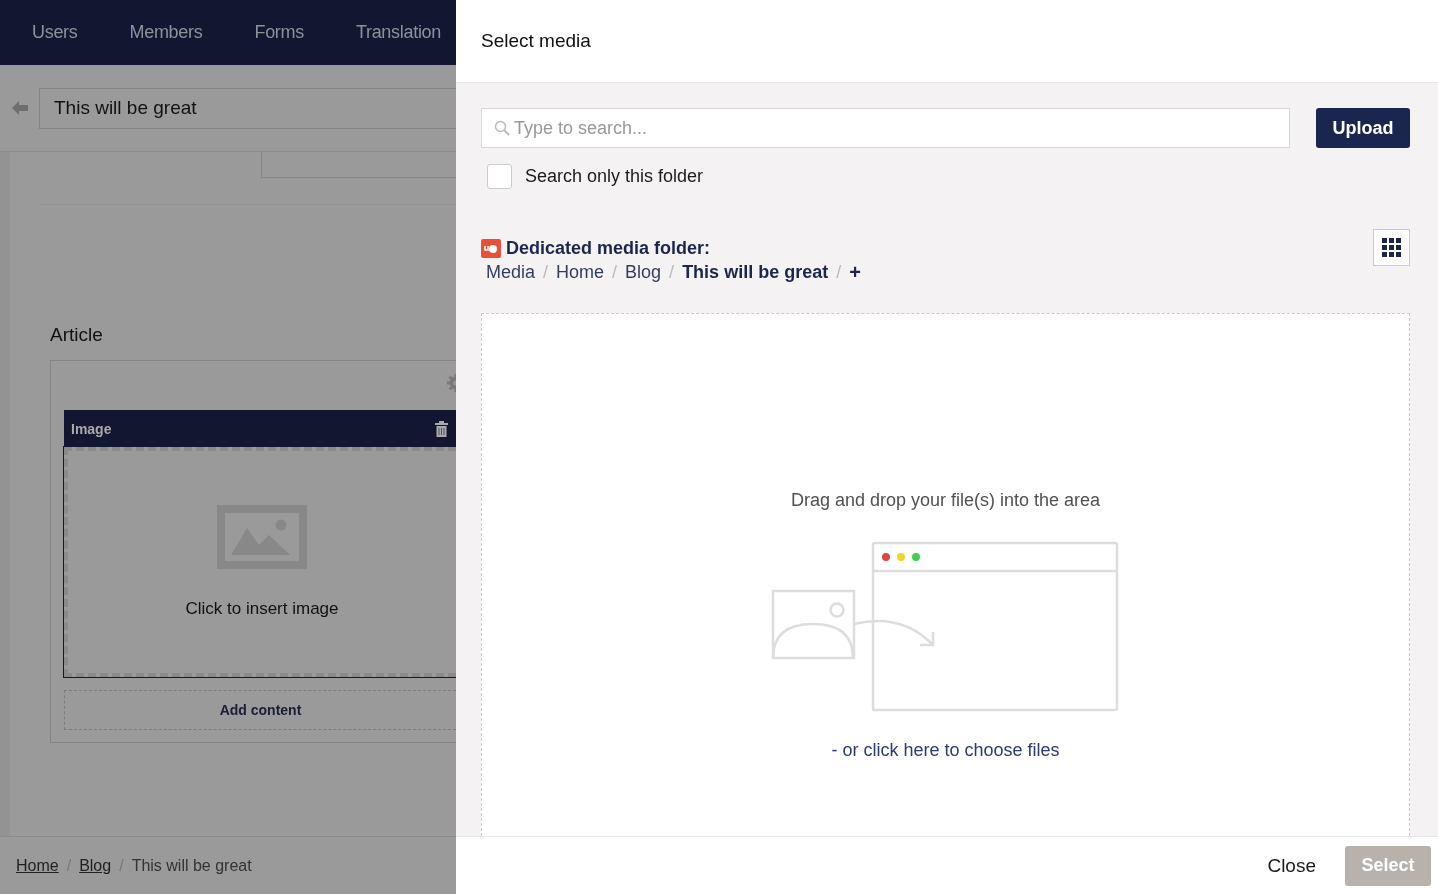 This screenshot has height=894, width=1438. I want to click on dedicated-folder-label: Dedicated media folder:, so click(608, 248).